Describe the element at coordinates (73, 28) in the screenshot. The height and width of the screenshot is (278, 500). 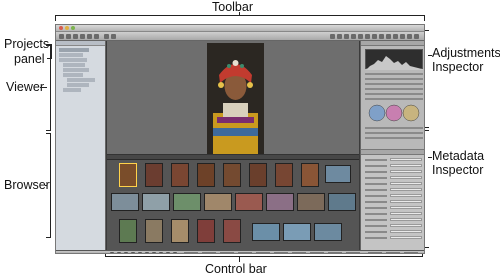
I see `zoom-dot-icon` at that location.